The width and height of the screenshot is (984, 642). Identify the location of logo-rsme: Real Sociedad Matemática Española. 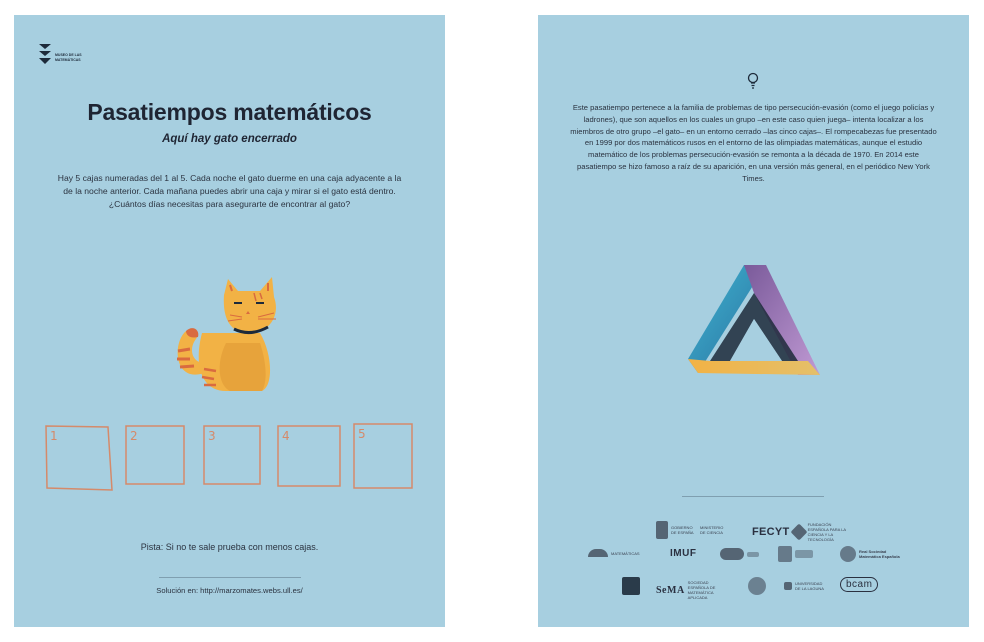
(871, 554).